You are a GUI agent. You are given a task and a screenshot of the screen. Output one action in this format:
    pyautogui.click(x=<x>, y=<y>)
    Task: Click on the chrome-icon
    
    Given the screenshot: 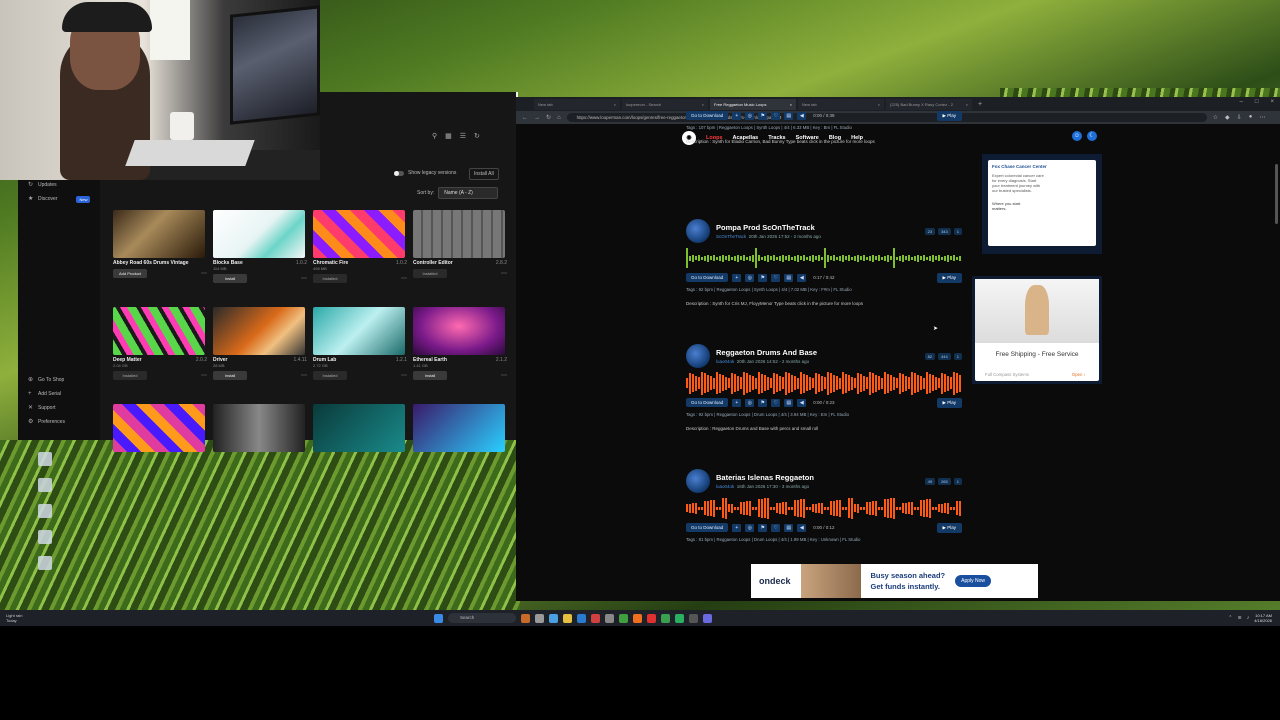 What is the action you would take?
    pyautogui.click(x=595, y=618)
    